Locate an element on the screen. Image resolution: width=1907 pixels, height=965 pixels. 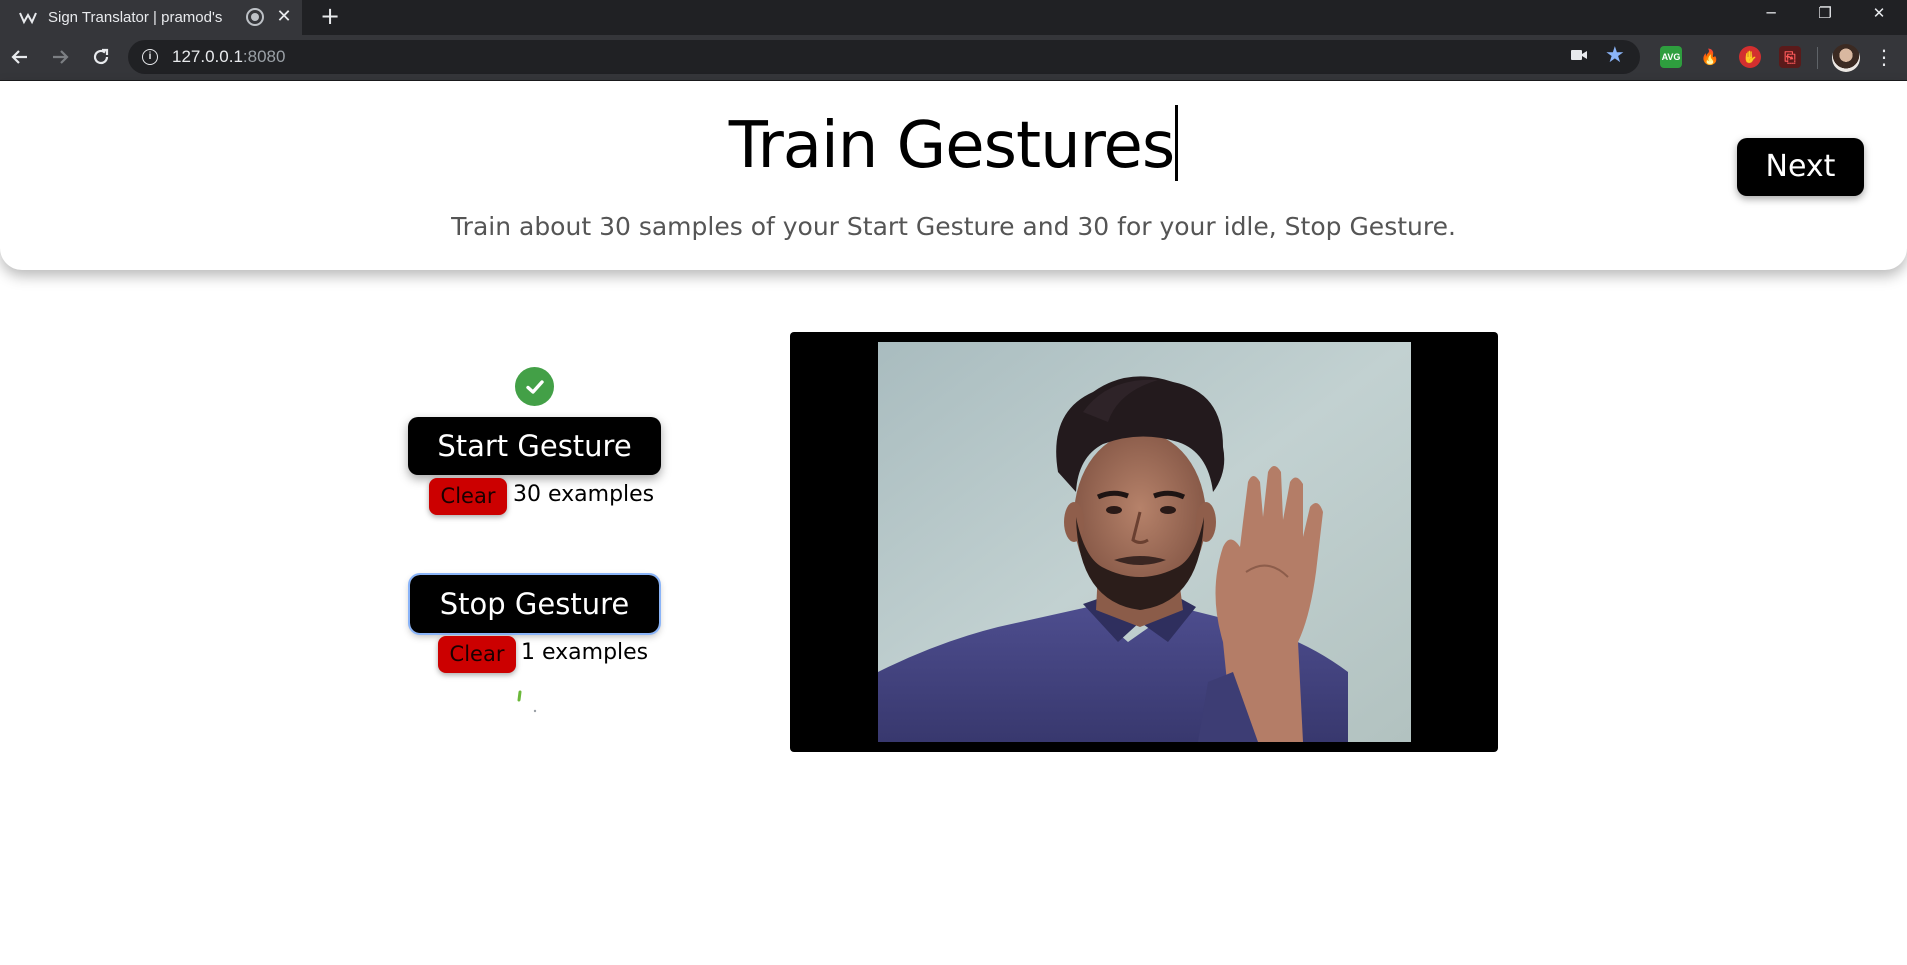
webcam-image is located at coordinates (1144, 542).